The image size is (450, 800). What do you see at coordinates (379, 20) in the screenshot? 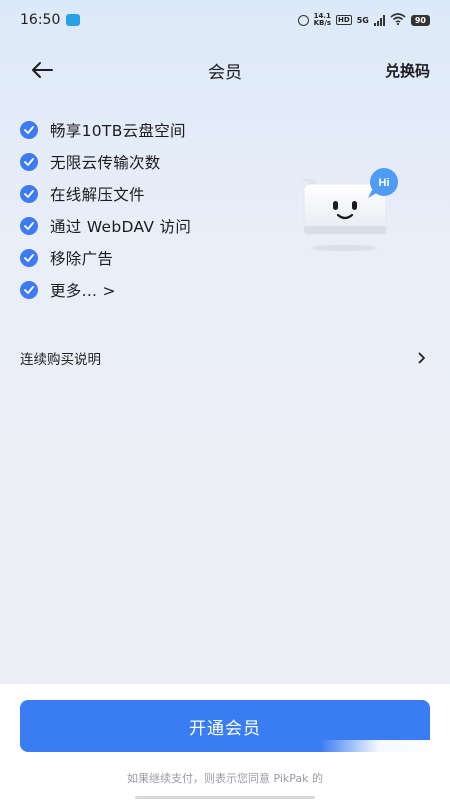
I see `signal-icon` at bounding box center [379, 20].